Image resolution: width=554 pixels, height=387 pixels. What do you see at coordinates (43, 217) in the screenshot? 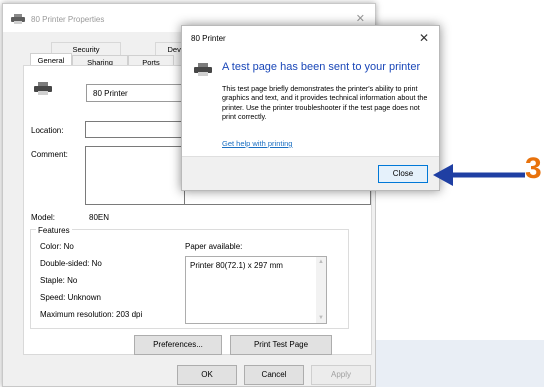
I see `model-label: Model:` at bounding box center [43, 217].